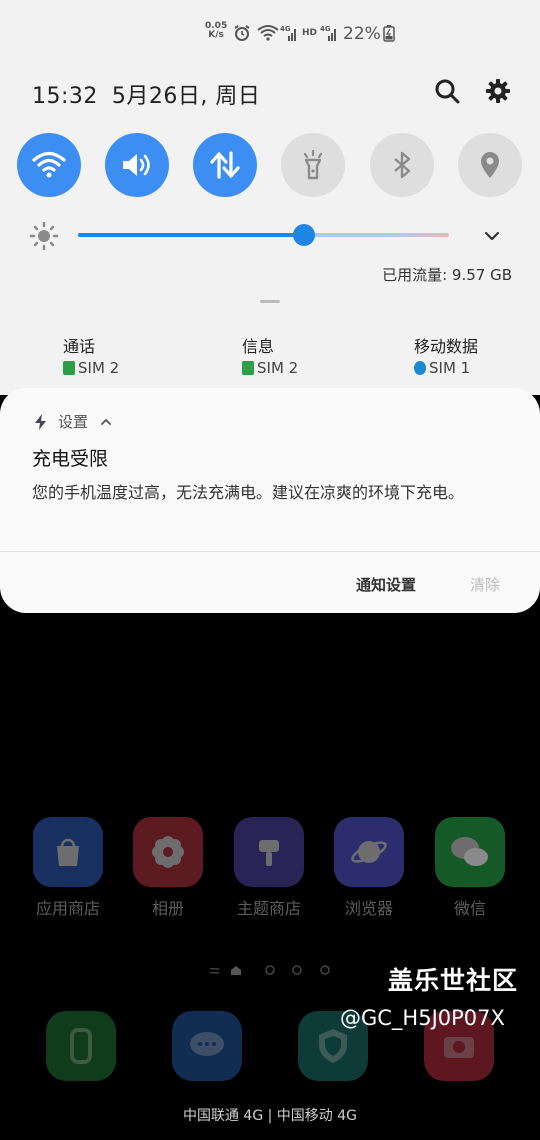  I want to click on clear-button: 清除, so click(485, 584).